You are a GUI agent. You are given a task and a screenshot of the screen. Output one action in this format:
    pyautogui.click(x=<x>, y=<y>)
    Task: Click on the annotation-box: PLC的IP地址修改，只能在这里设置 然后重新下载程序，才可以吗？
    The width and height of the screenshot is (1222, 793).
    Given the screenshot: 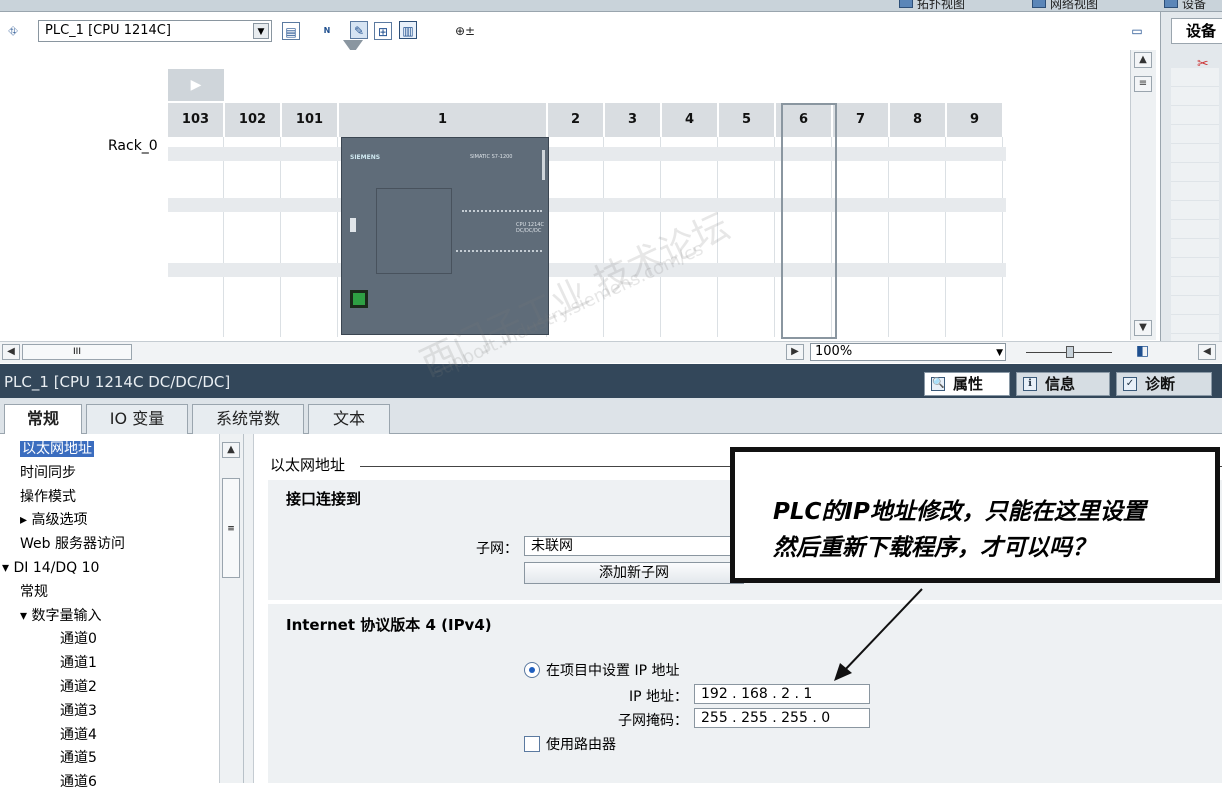 What is the action you would take?
    pyautogui.click(x=975, y=515)
    